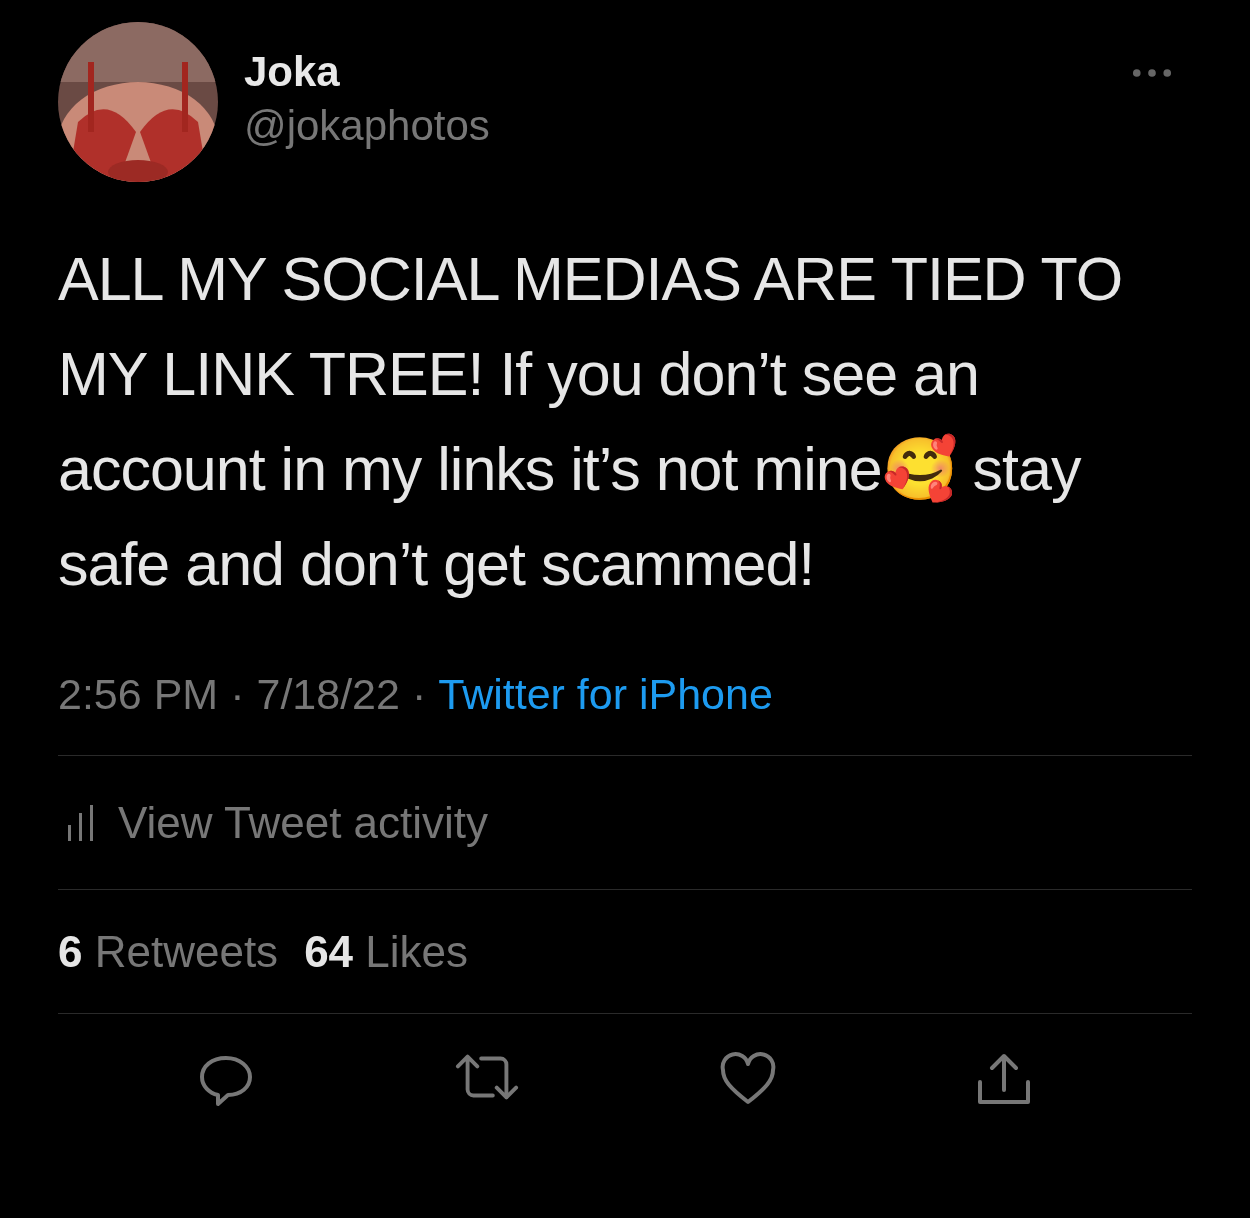 Image resolution: width=1250 pixels, height=1218 pixels. Describe the element at coordinates (303, 822) in the screenshot. I see `tweet-activity-link: View Tweet activity` at that location.